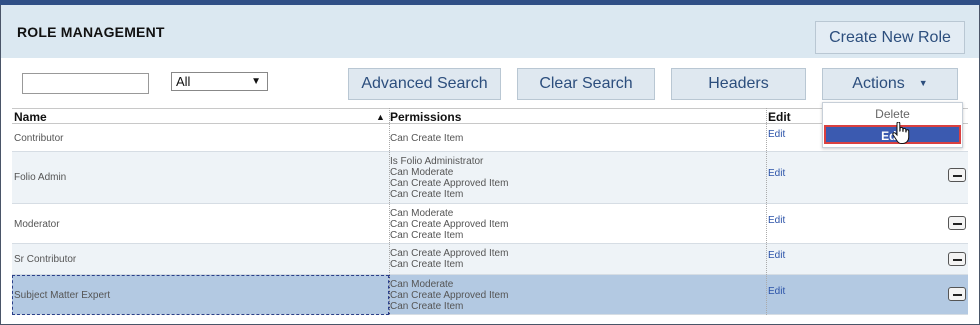  I want to click on role-name: Folio Admin, so click(40, 177).